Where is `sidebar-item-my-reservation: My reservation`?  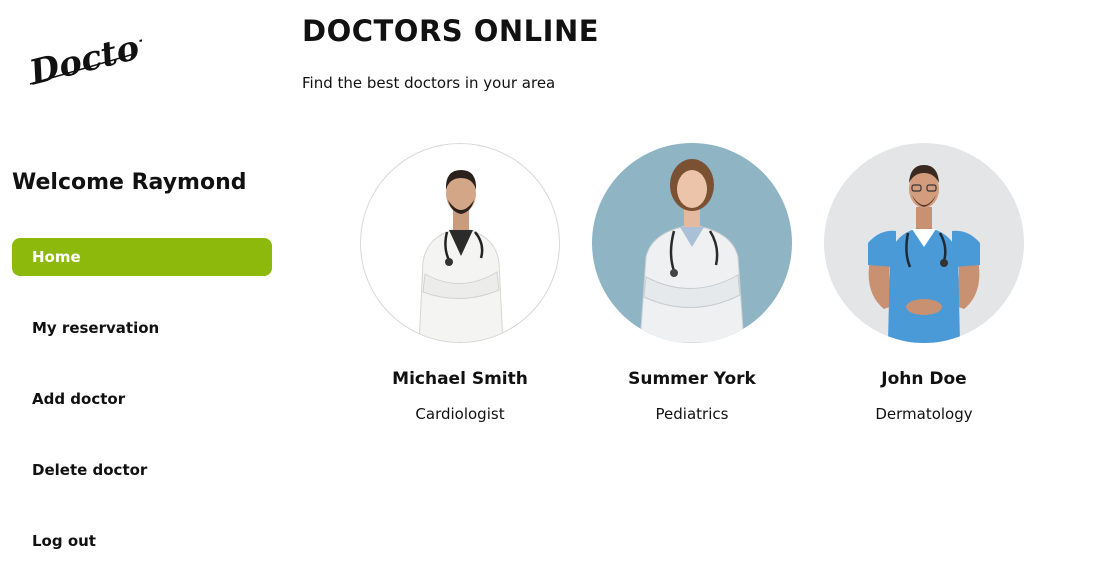
sidebar-item-my-reservation: My reservation is located at coordinates (142, 328).